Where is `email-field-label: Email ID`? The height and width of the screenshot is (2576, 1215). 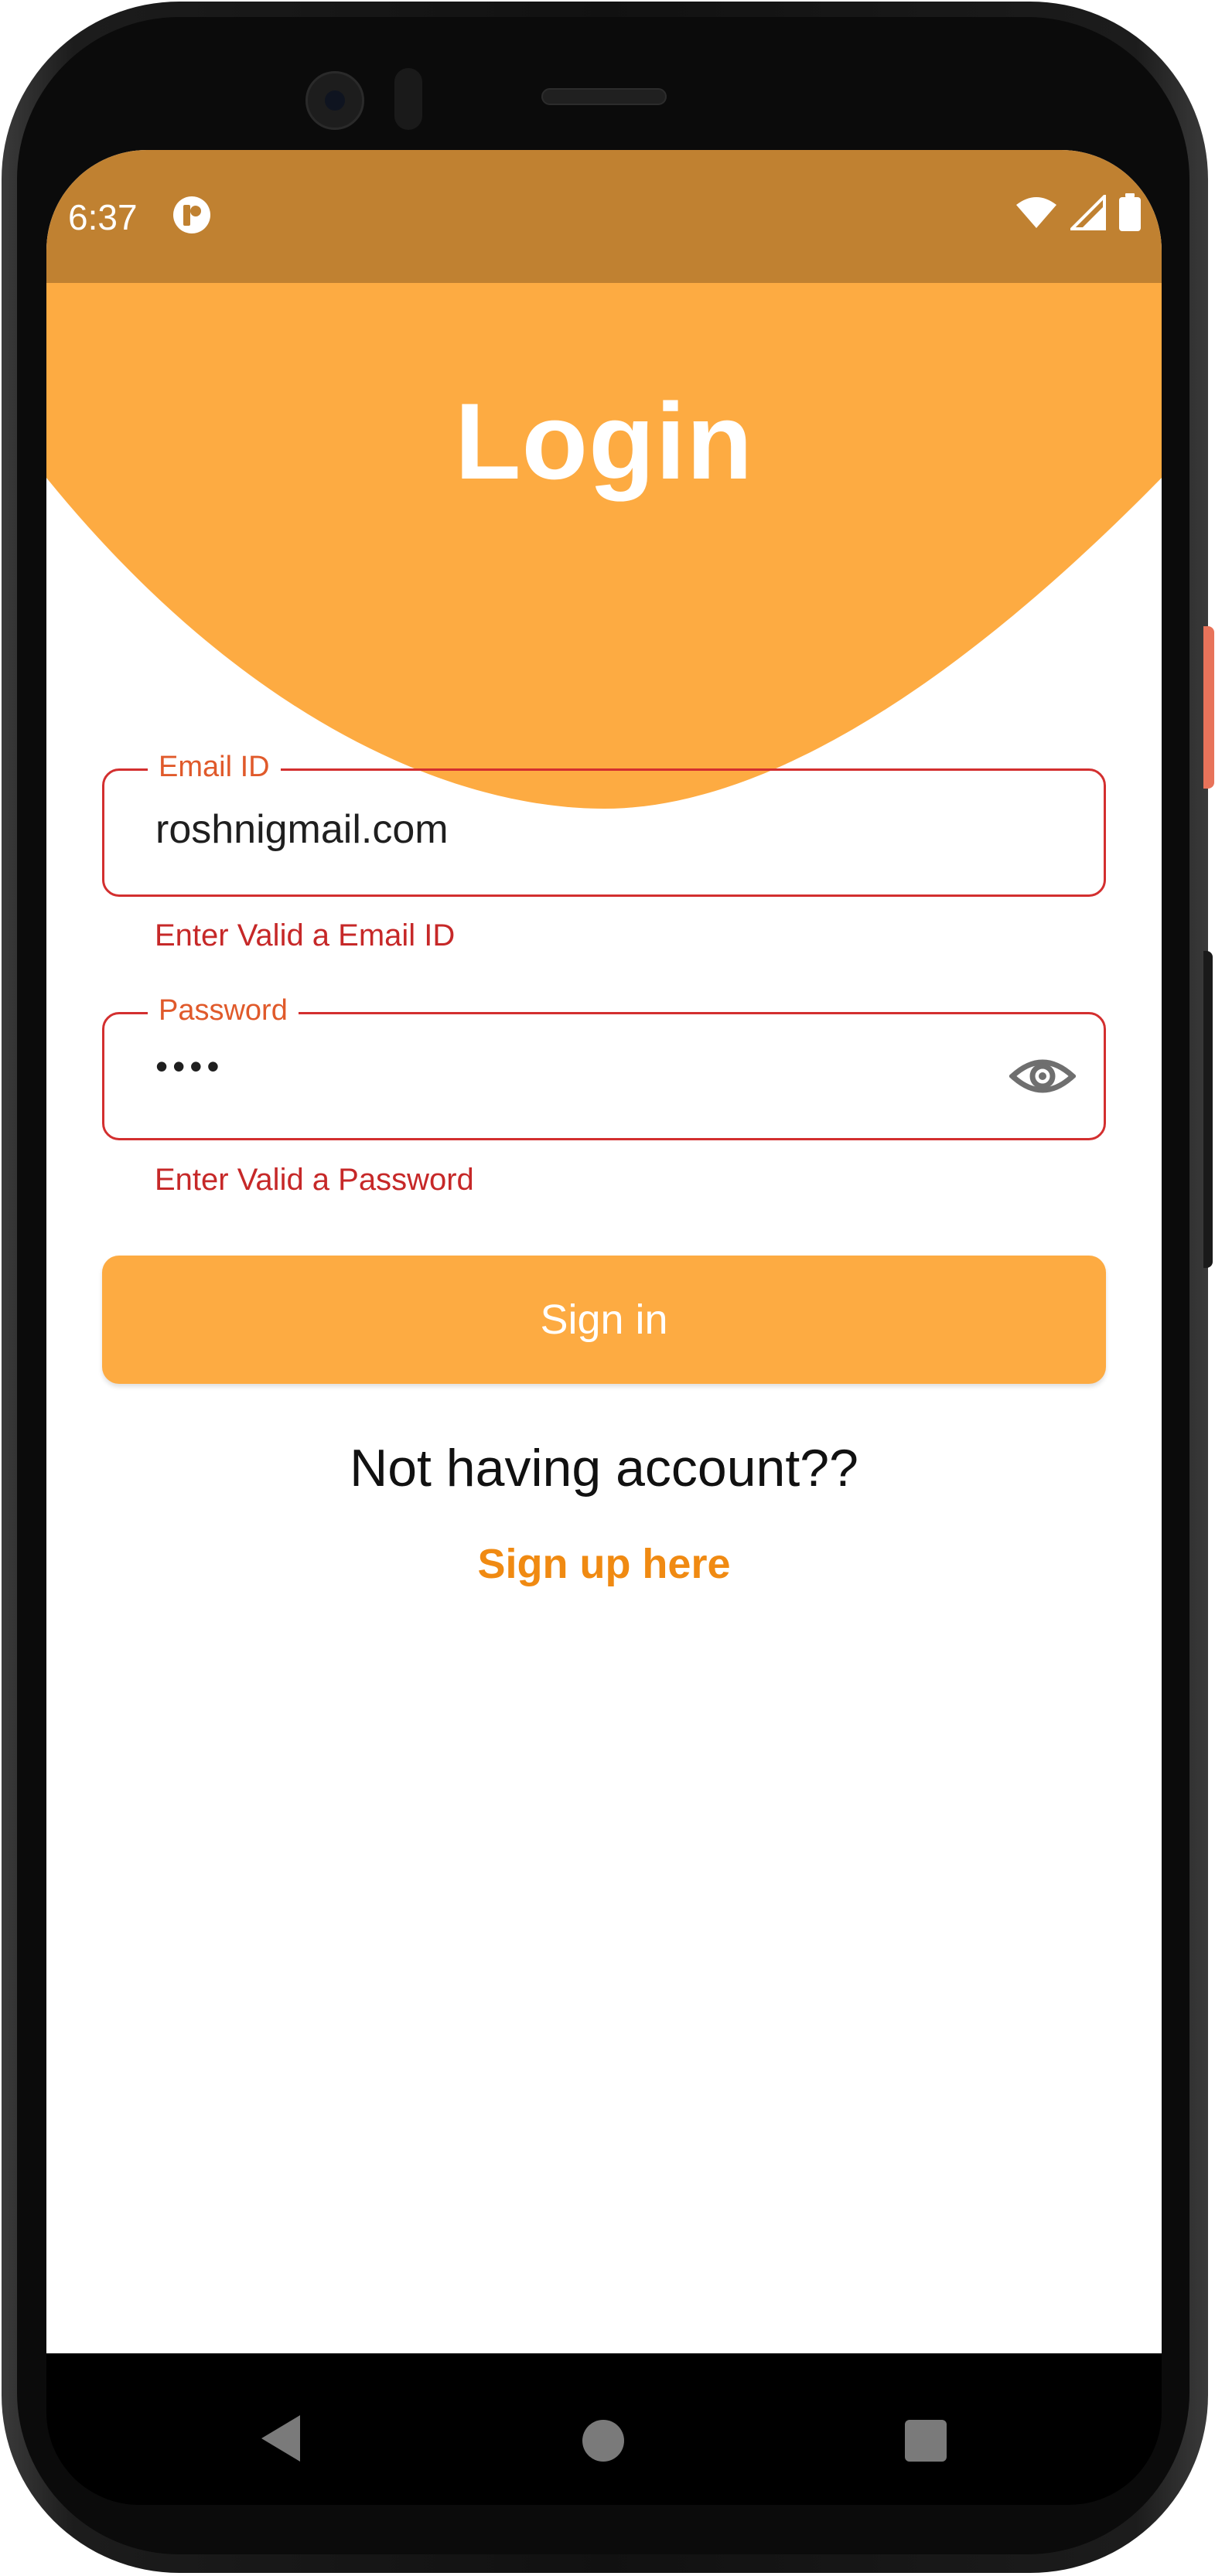
email-field-label: Email ID is located at coordinates (214, 767).